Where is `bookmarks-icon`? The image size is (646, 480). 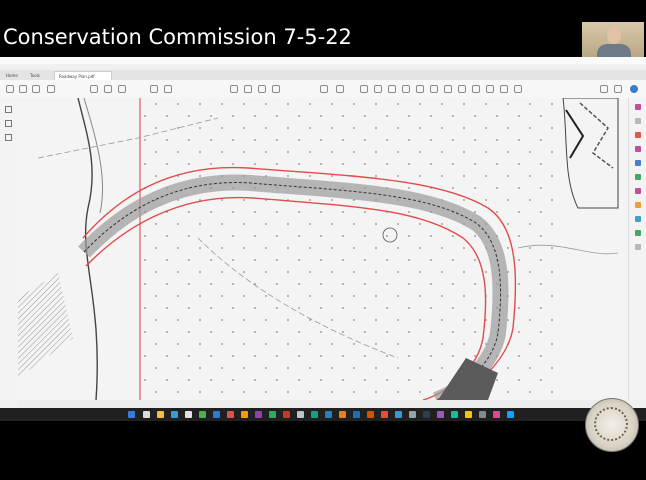 bookmarks-icon is located at coordinates (8, 123).